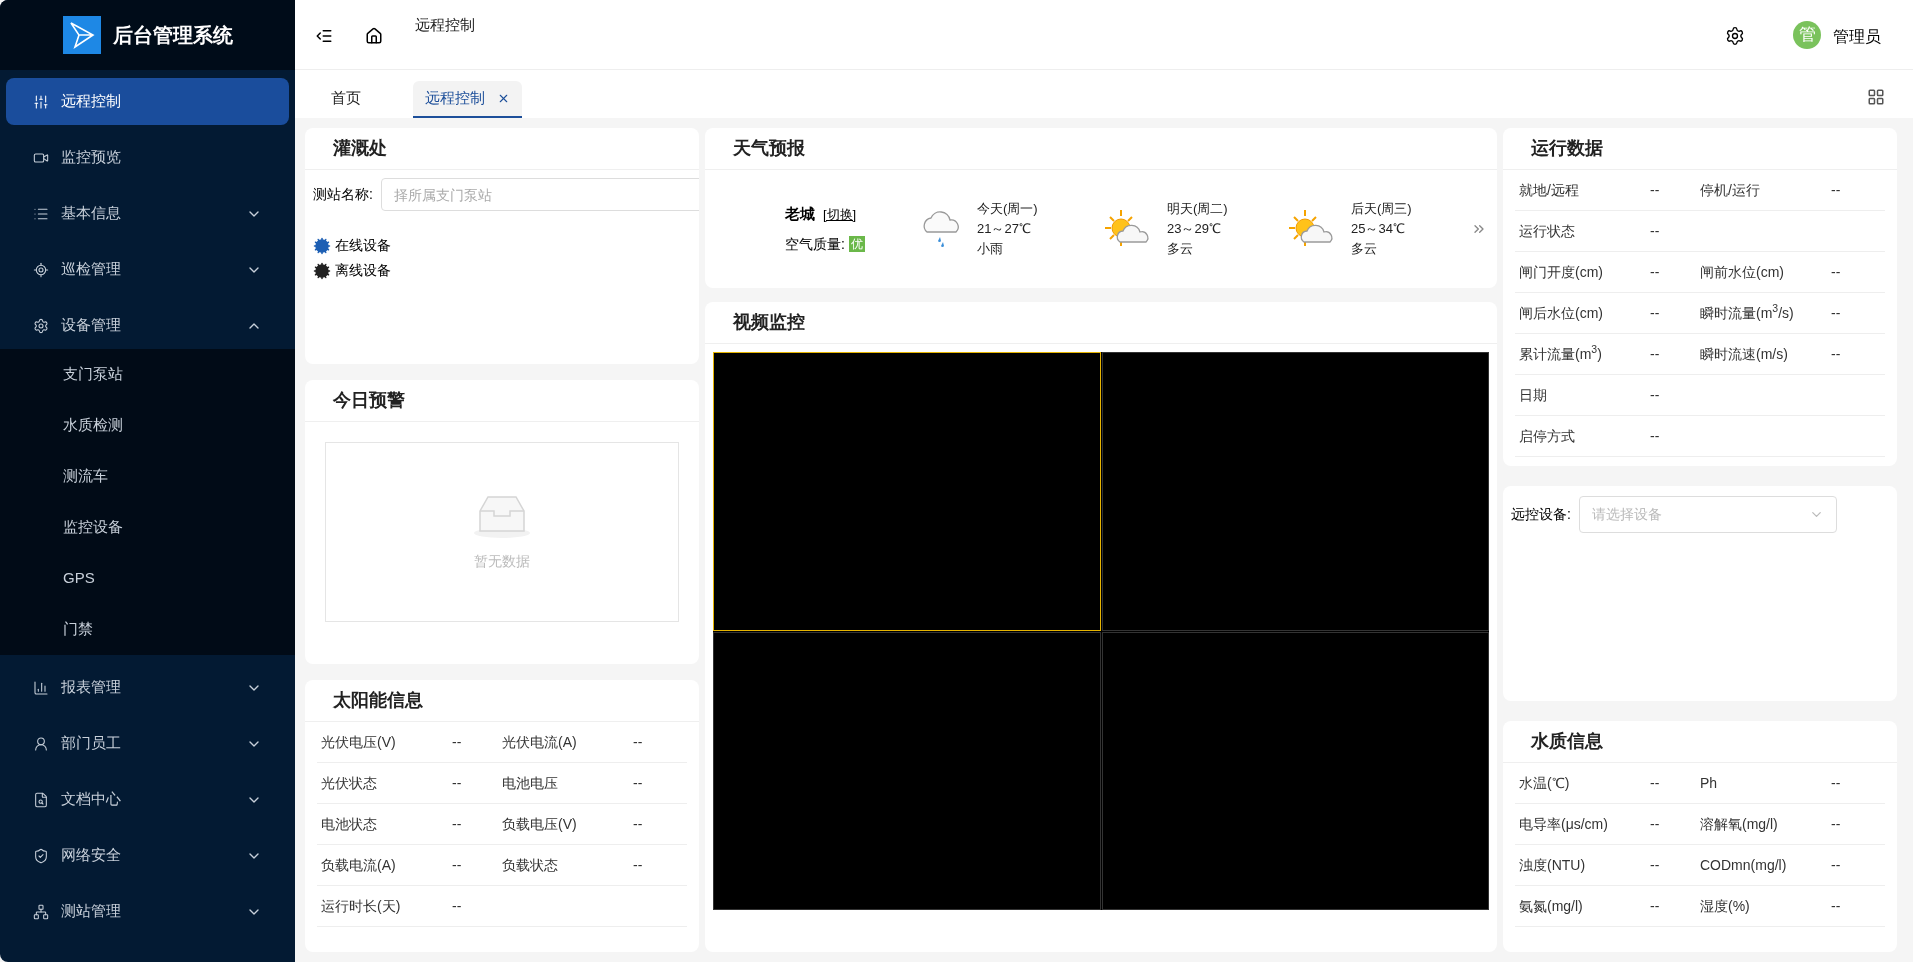 Image resolution: width=1913 pixels, height=962 pixels. I want to click on field-label: CODmn(mg/l), so click(1744, 865).